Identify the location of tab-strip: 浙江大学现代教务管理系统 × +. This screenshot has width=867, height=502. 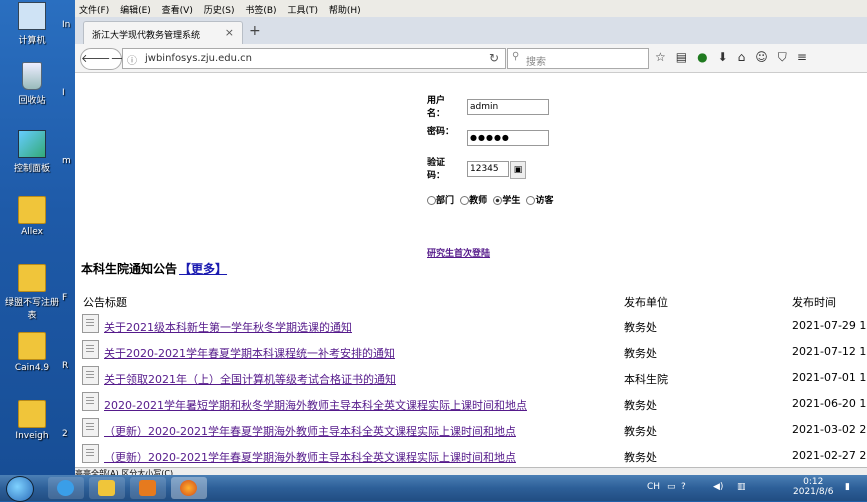
(471, 31).